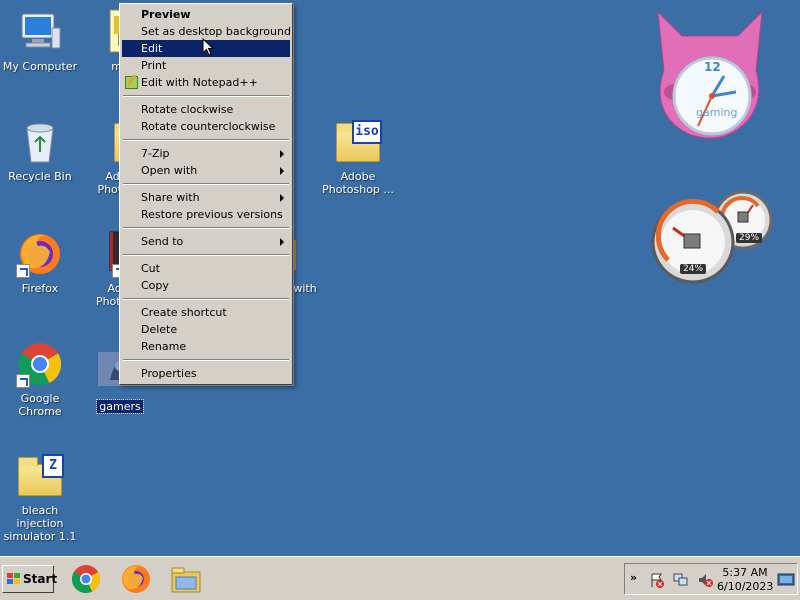 Image resolution: width=800 pixels, height=600 pixels. I want to click on clock-label: gaming, so click(717, 112).